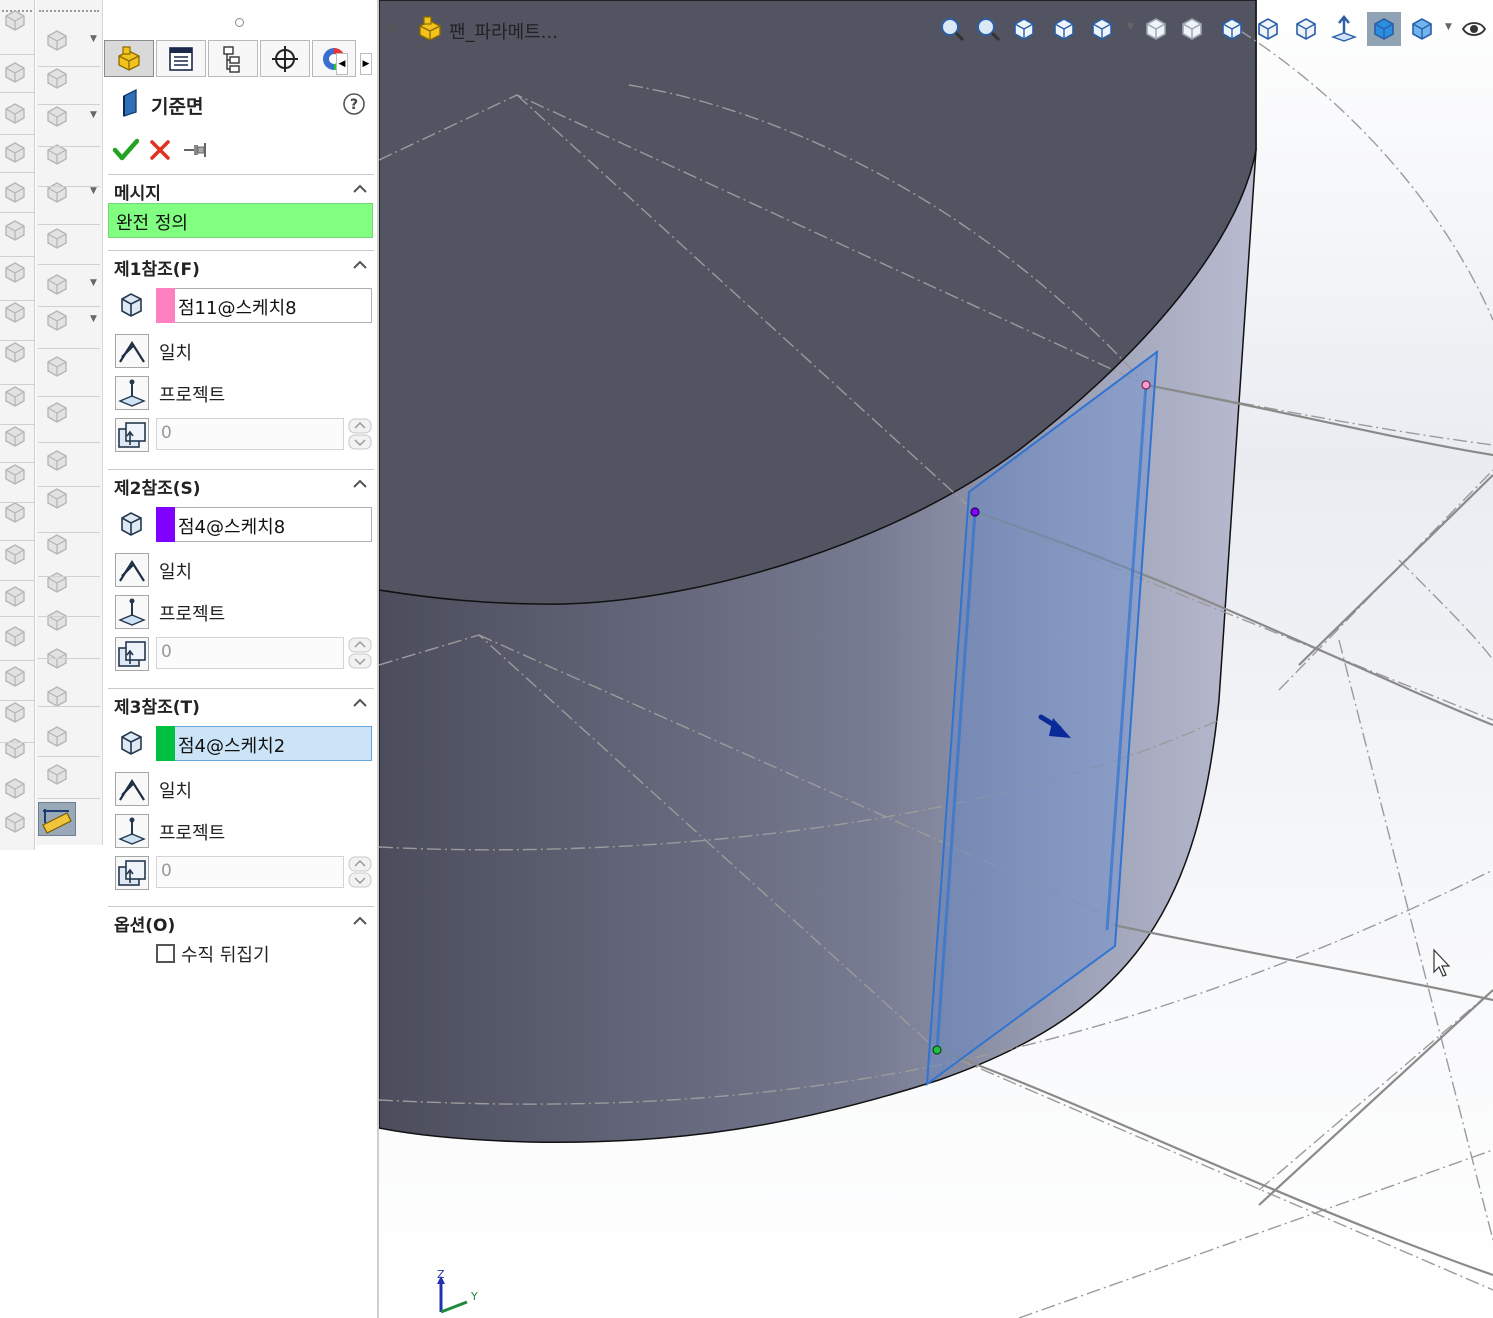 The width and height of the screenshot is (1493, 1318). What do you see at coordinates (239, 22) in the screenshot?
I see `panel-collapse-handle` at bounding box center [239, 22].